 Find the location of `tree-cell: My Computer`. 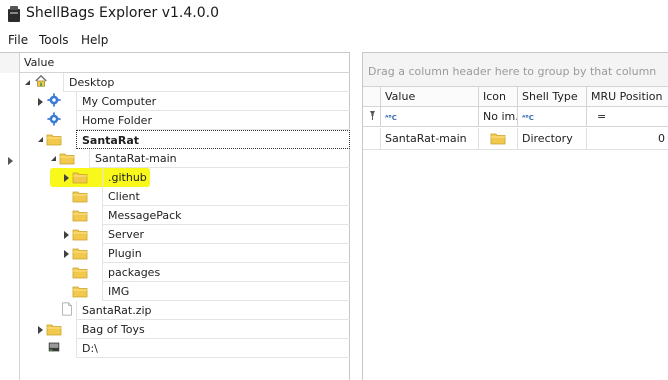

tree-cell: My Computer is located at coordinates (213, 101).